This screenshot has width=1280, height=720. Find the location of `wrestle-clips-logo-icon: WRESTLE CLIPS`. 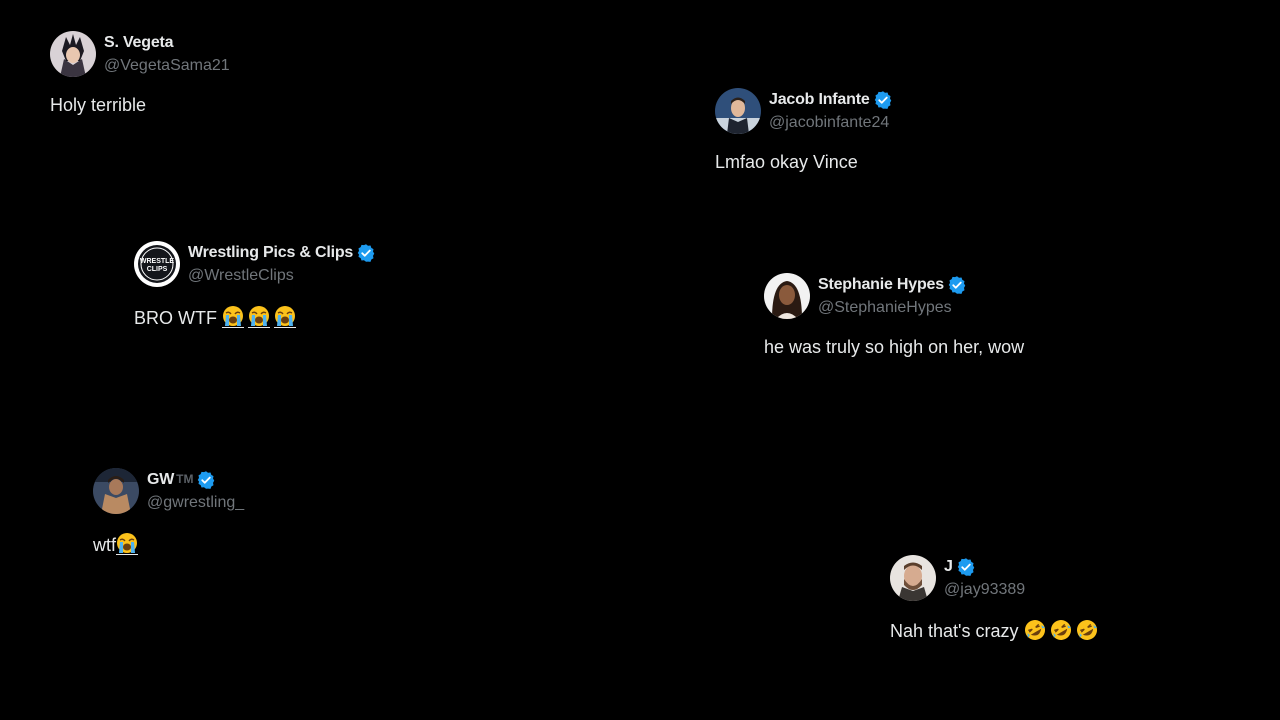

wrestle-clips-logo-icon: WRESTLE CLIPS is located at coordinates (157, 264).